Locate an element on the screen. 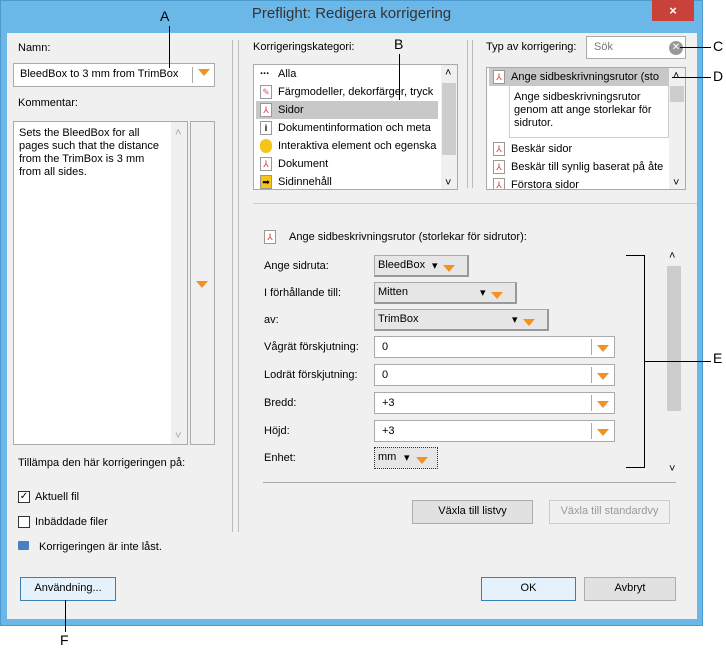 This screenshot has width=726, height=649. comment-expand-button is located at coordinates (202, 283).